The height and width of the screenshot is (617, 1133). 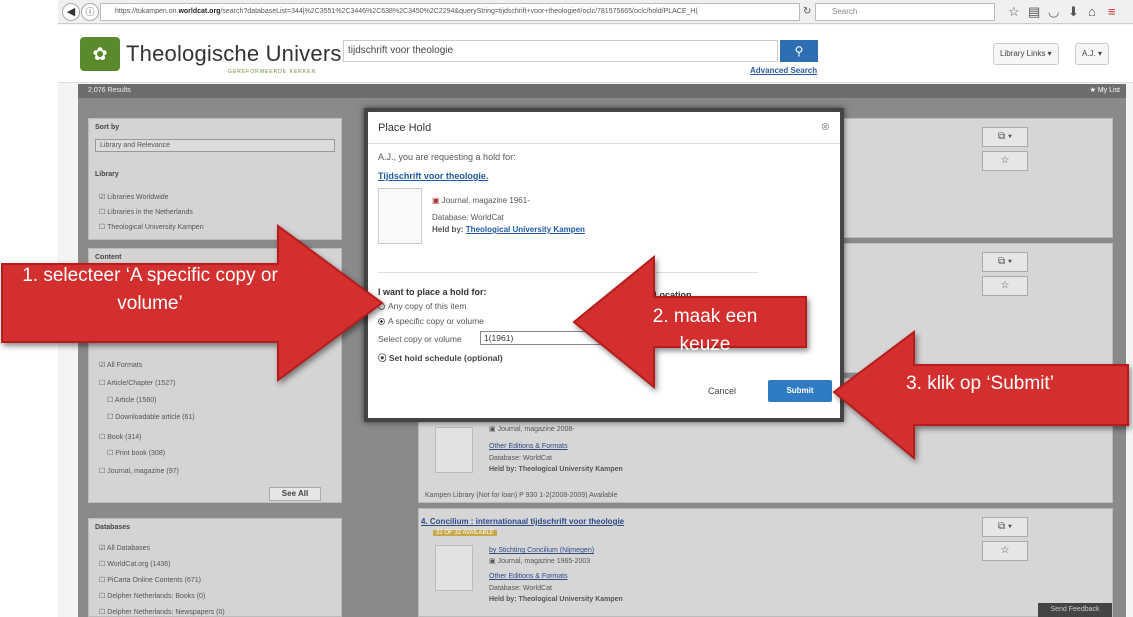 I want to click on format-option: ☐ Book (314), so click(x=120, y=437).